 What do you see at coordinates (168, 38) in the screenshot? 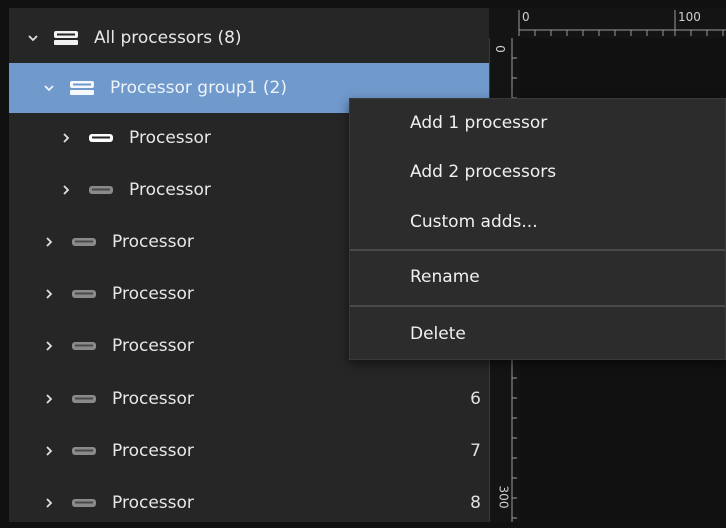
I see `tree-root-label: All processors (8)` at bounding box center [168, 38].